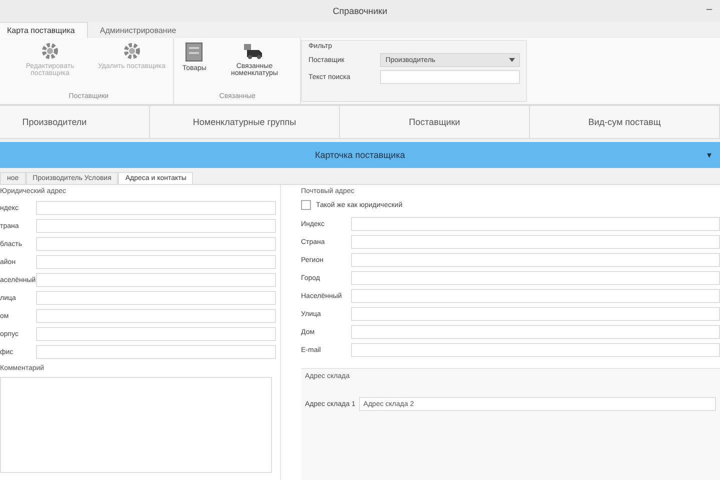  Describe the element at coordinates (136, 425) in the screenshot. I see `comment-field` at that location.